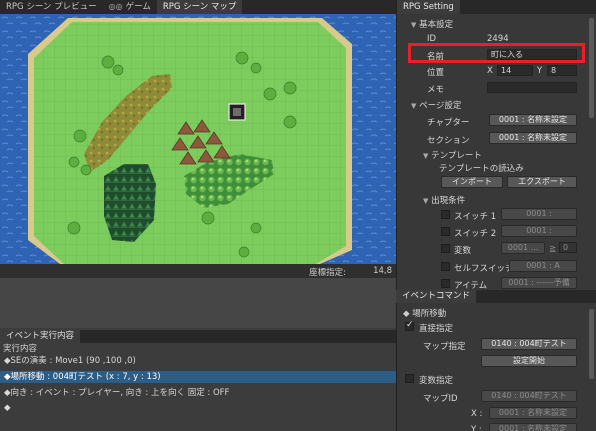 Image resolution: width=596 pixels, height=431 pixels. I want to click on tab-event-exec: イベント実行内容, so click(40, 336).